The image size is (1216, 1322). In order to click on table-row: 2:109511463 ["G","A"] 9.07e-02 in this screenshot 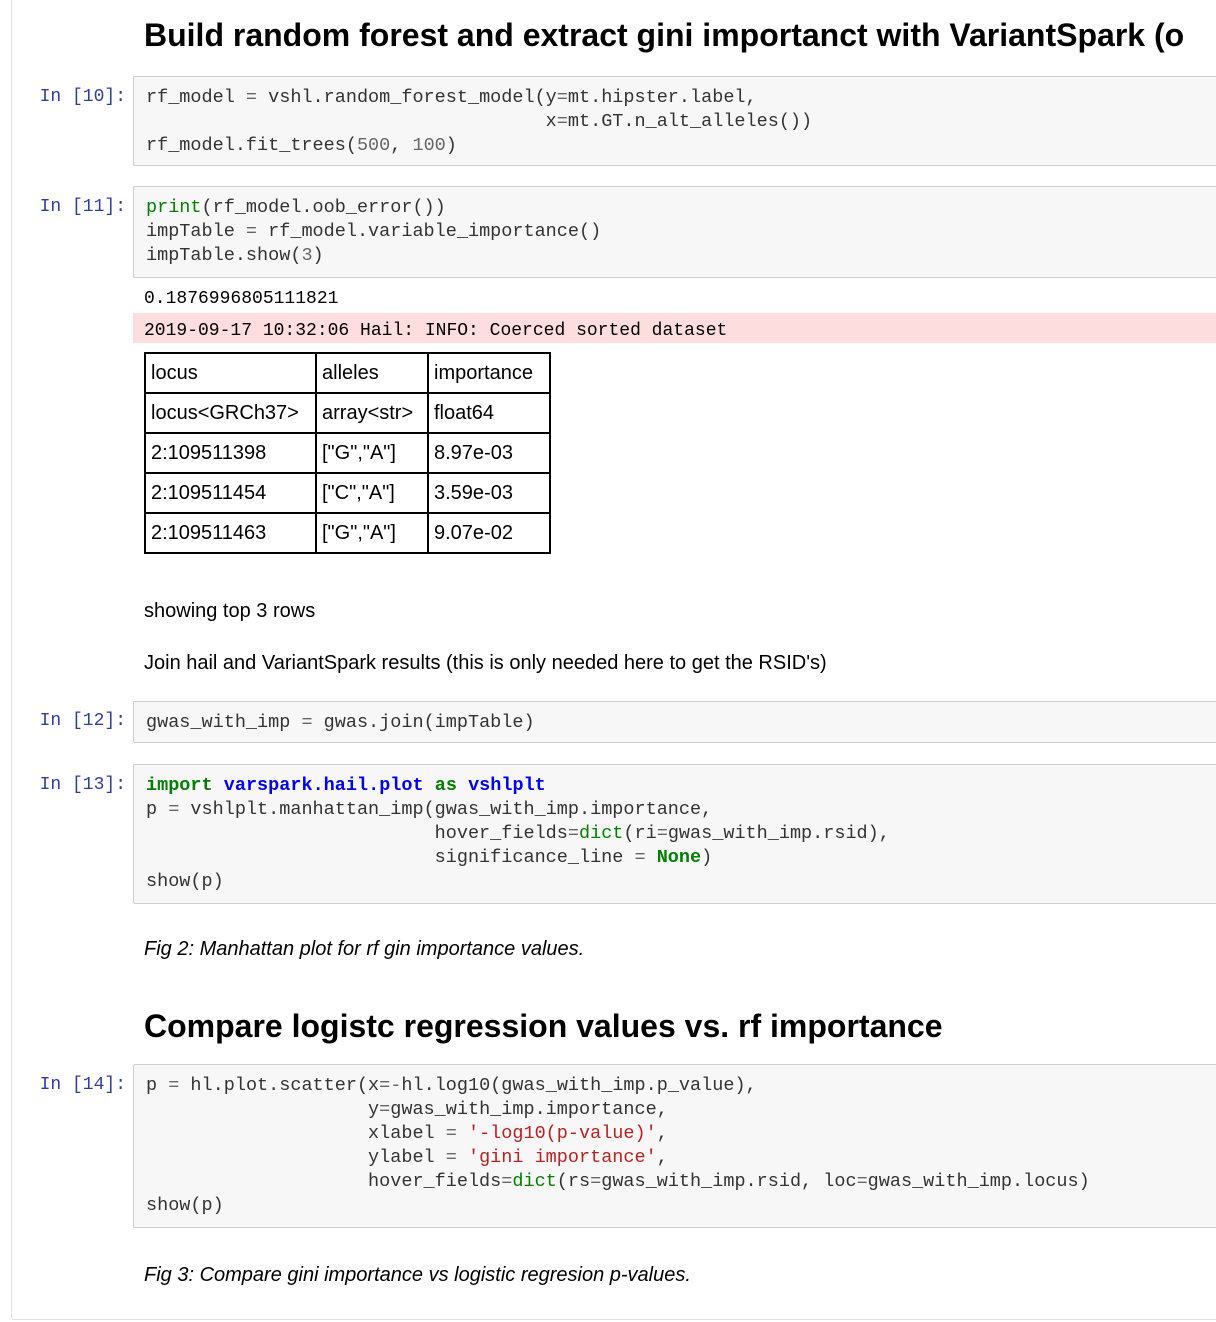, I will do `click(347, 533)`.